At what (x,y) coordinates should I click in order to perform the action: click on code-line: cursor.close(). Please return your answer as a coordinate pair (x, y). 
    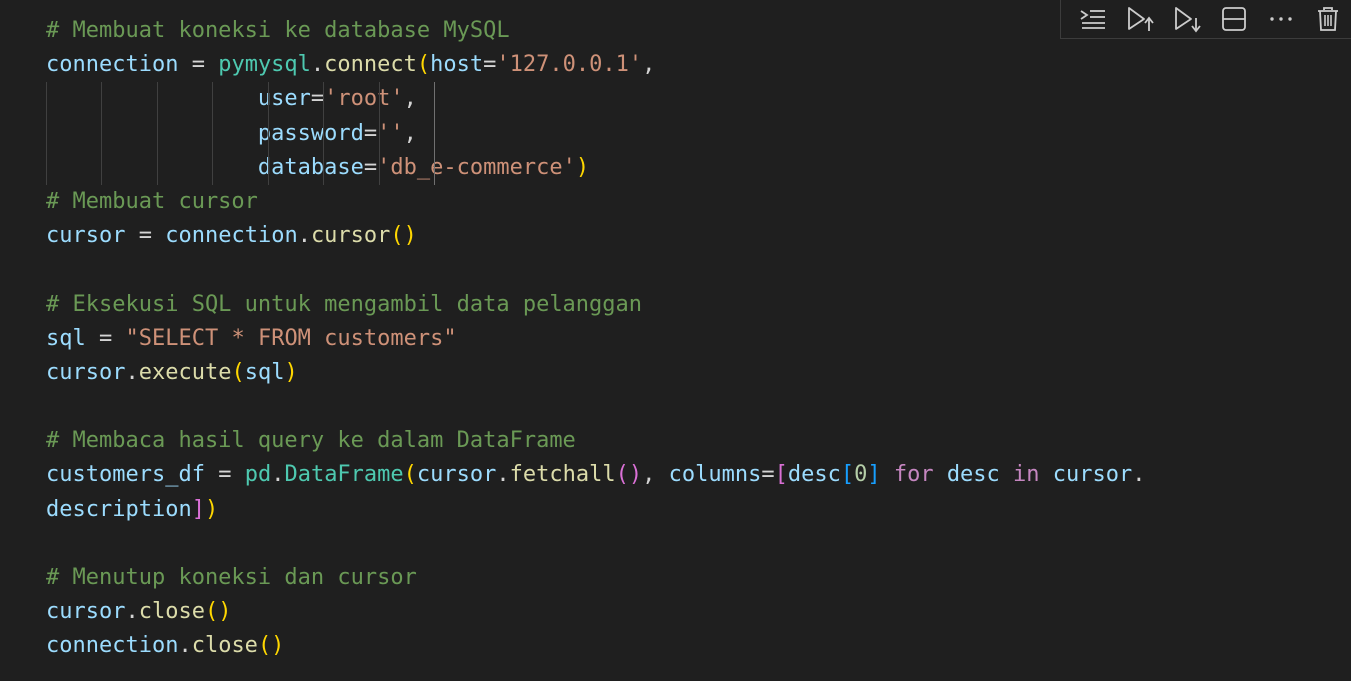
    Looking at the image, I should click on (596, 612).